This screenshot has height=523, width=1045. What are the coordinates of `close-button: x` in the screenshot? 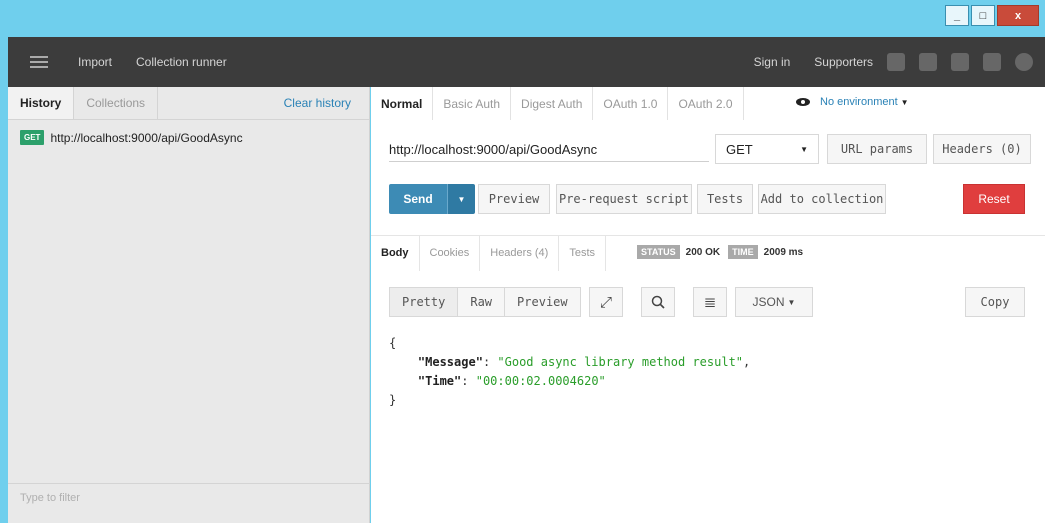 It's located at (1018, 15).